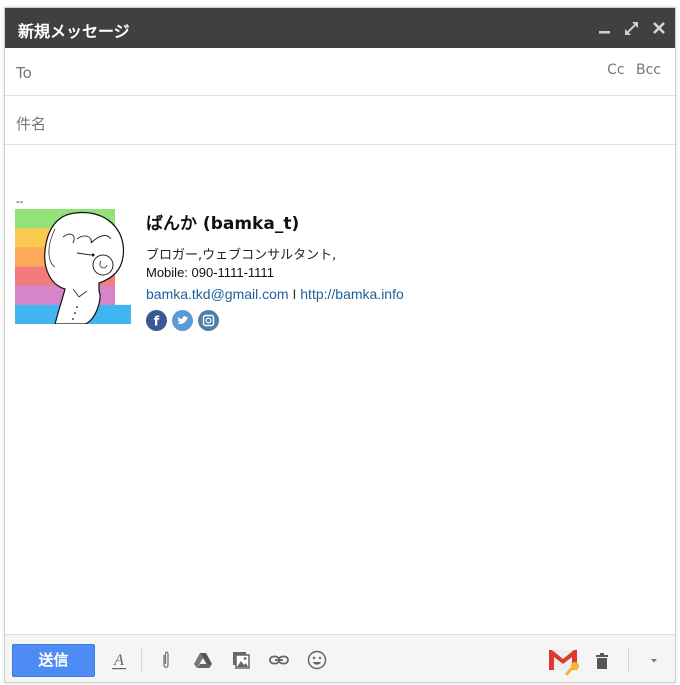 The height and width of the screenshot is (685, 680). I want to click on social-icons: f, so click(275, 320).